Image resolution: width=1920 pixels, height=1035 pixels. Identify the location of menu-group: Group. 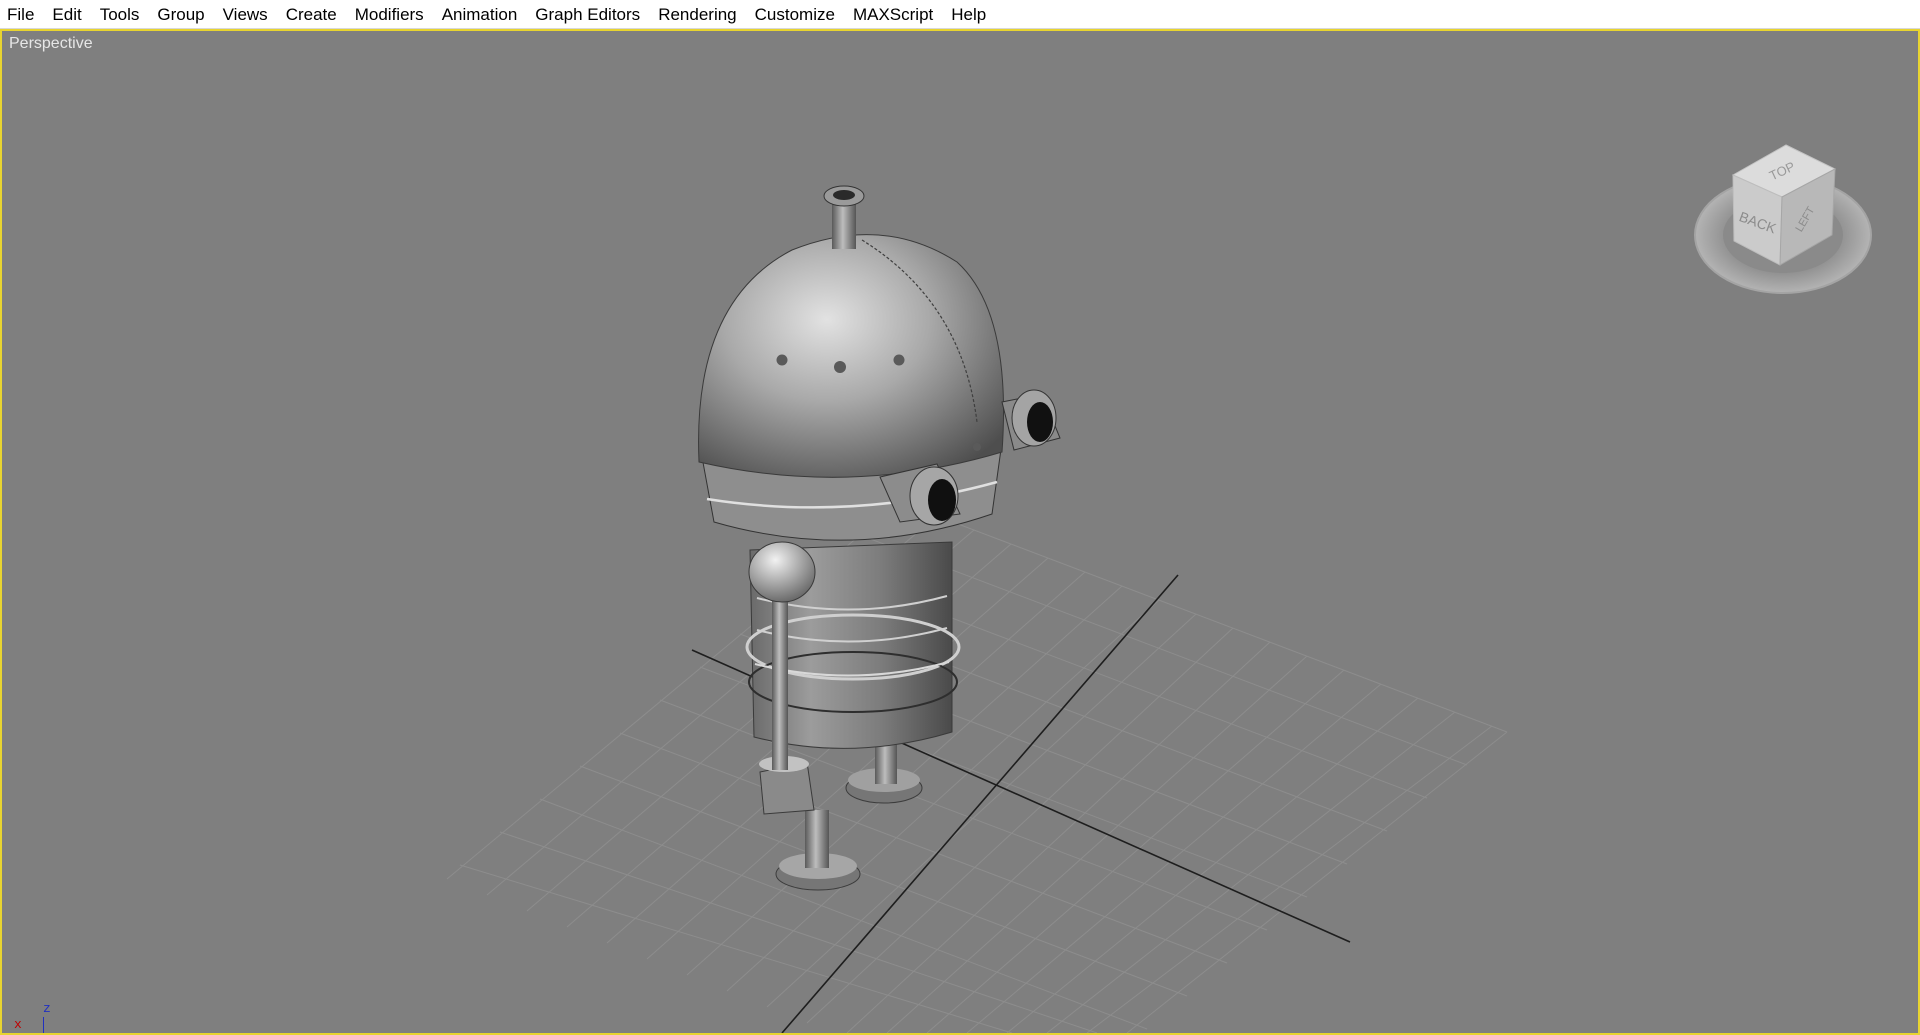
(180, 14).